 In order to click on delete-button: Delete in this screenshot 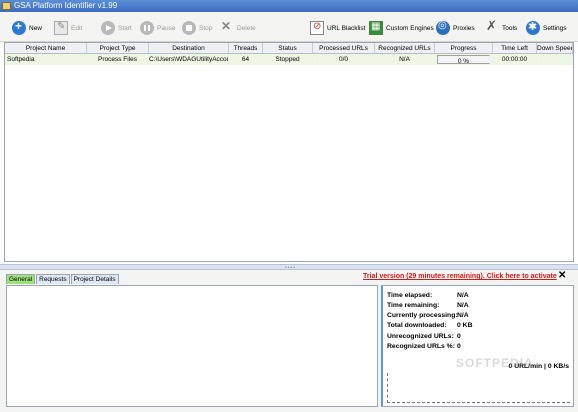, I will do `click(238, 28)`.